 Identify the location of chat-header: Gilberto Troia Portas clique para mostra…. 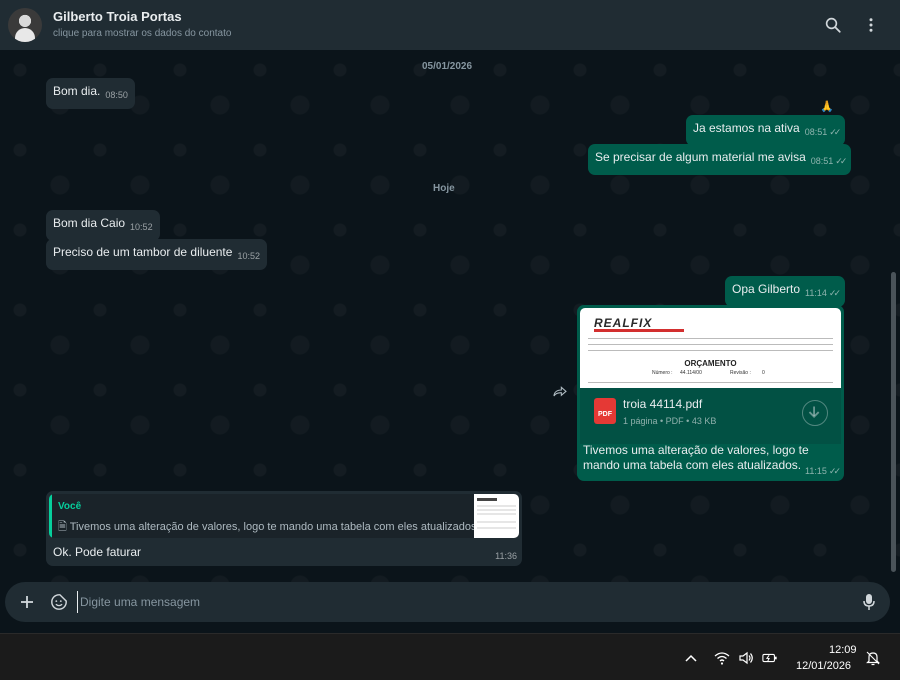
(450, 25).